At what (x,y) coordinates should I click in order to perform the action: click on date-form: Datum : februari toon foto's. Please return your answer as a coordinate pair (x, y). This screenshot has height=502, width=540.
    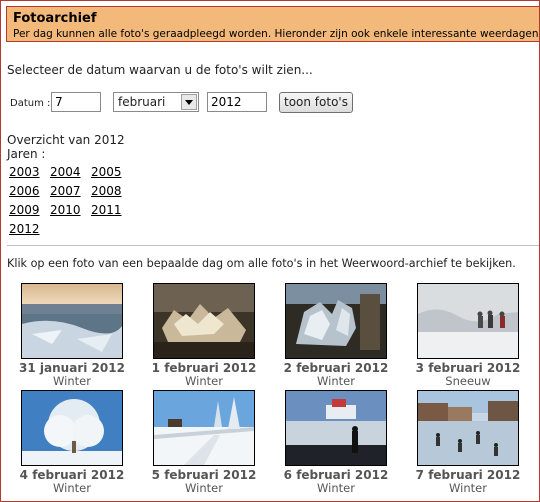
    Looking at the image, I should click on (270, 104).